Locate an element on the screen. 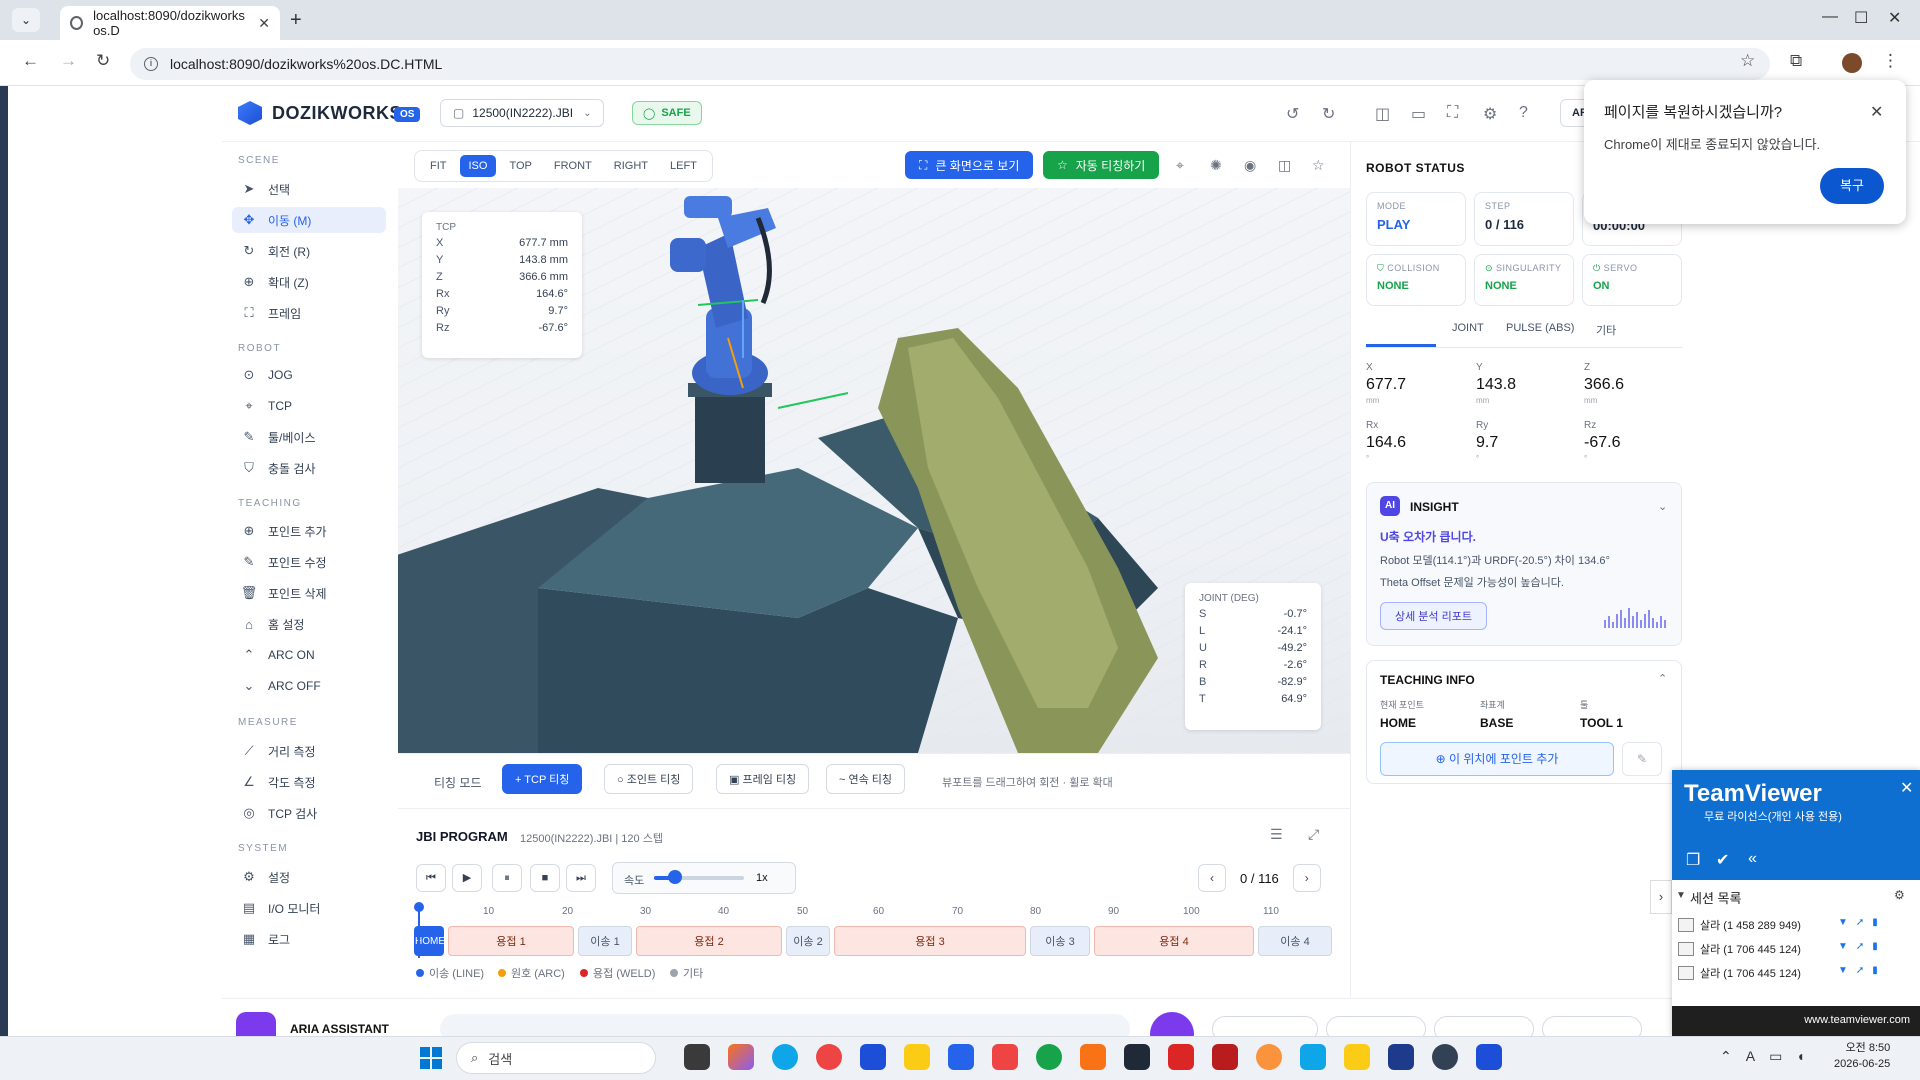 The height and width of the screenshot is (1080, 1920). insight-collapse-icon: ⌄ is located at coordinates (1662, 506).